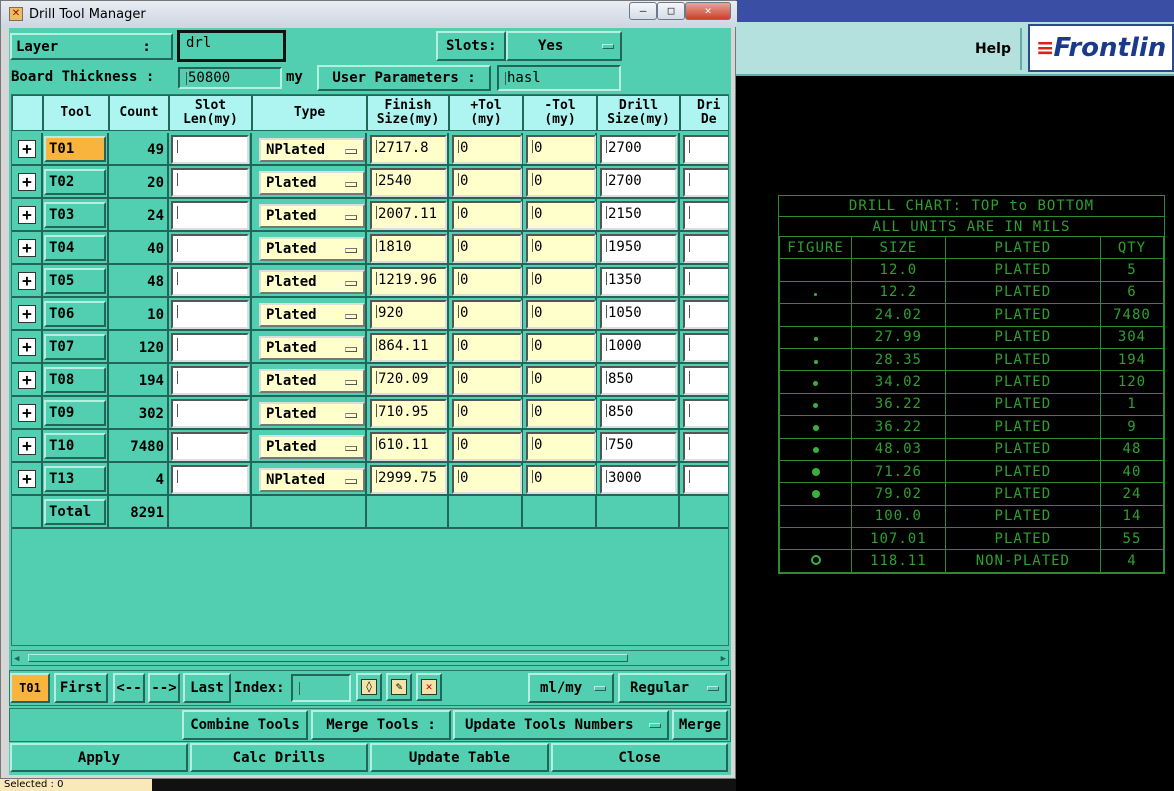 This screenshot has height=791, width=1174. I want to click on tool-button: T01, so click(75, 149).